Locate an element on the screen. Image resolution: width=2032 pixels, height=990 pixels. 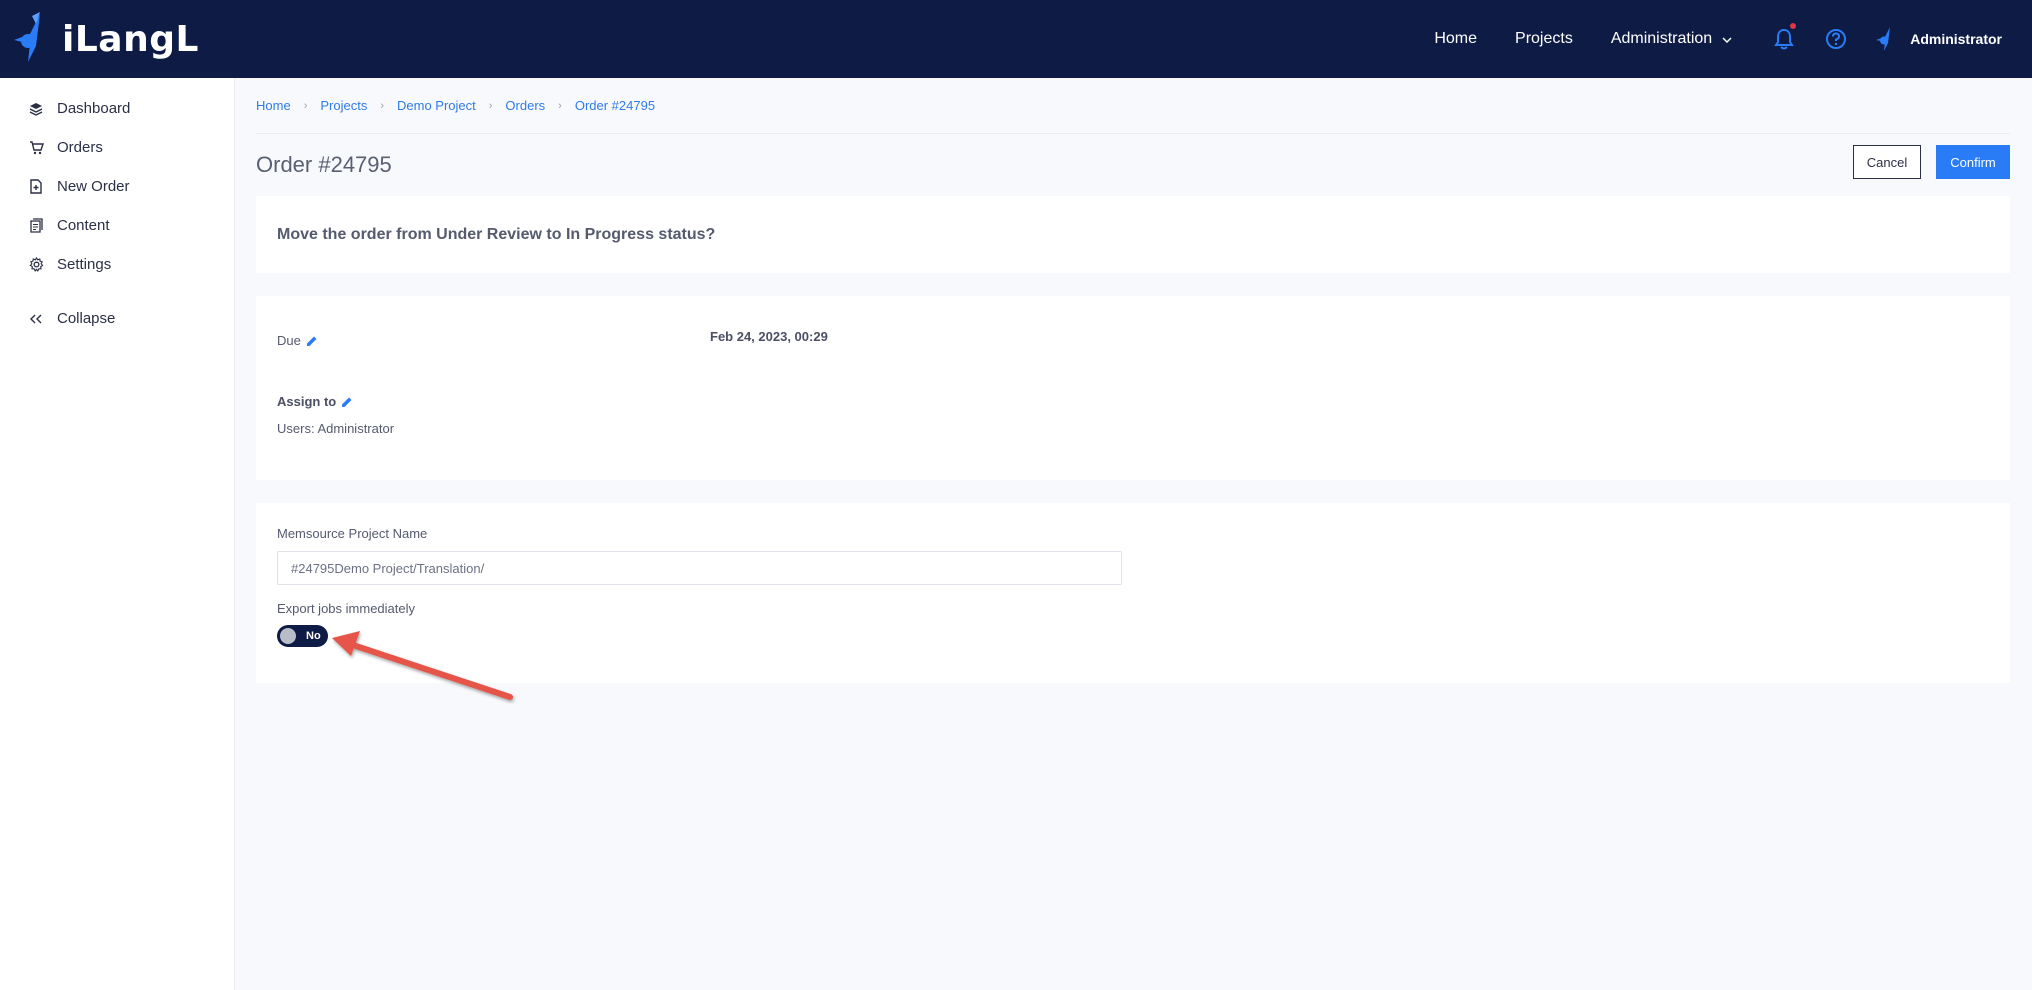
documents-icon is located at coordinates (36, 226).